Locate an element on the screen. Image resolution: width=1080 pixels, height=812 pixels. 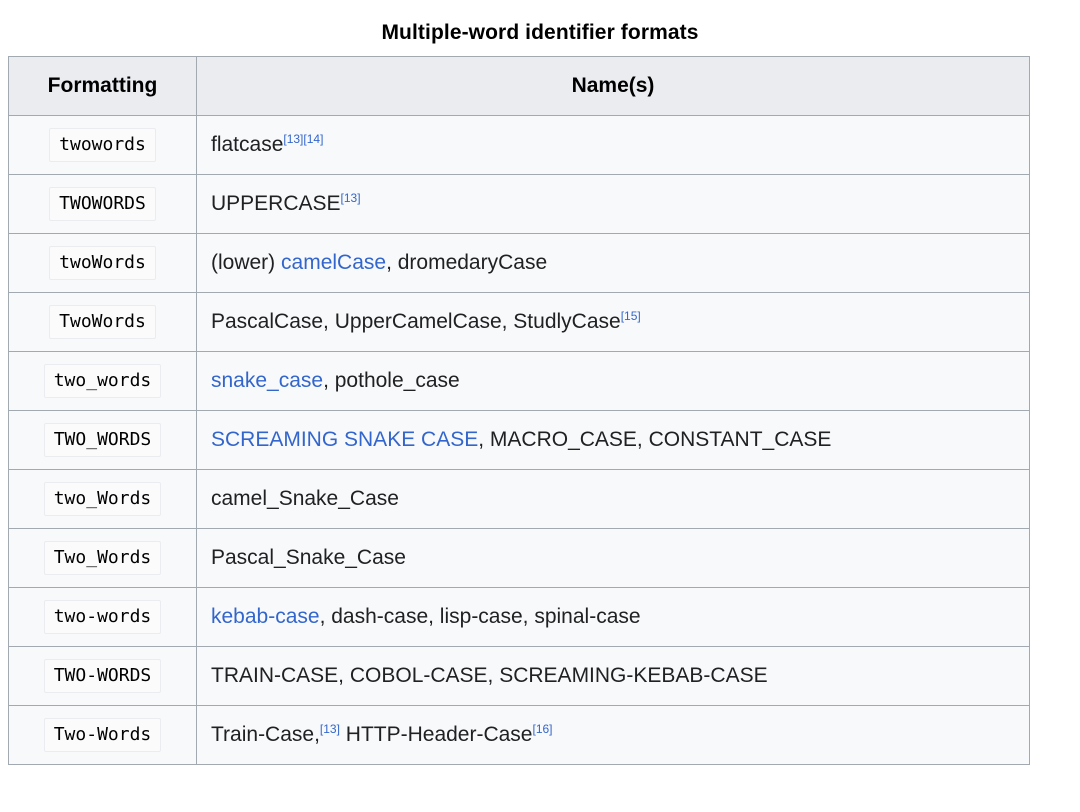
formatting-cell: two-words is located at coordinates (102, 617).